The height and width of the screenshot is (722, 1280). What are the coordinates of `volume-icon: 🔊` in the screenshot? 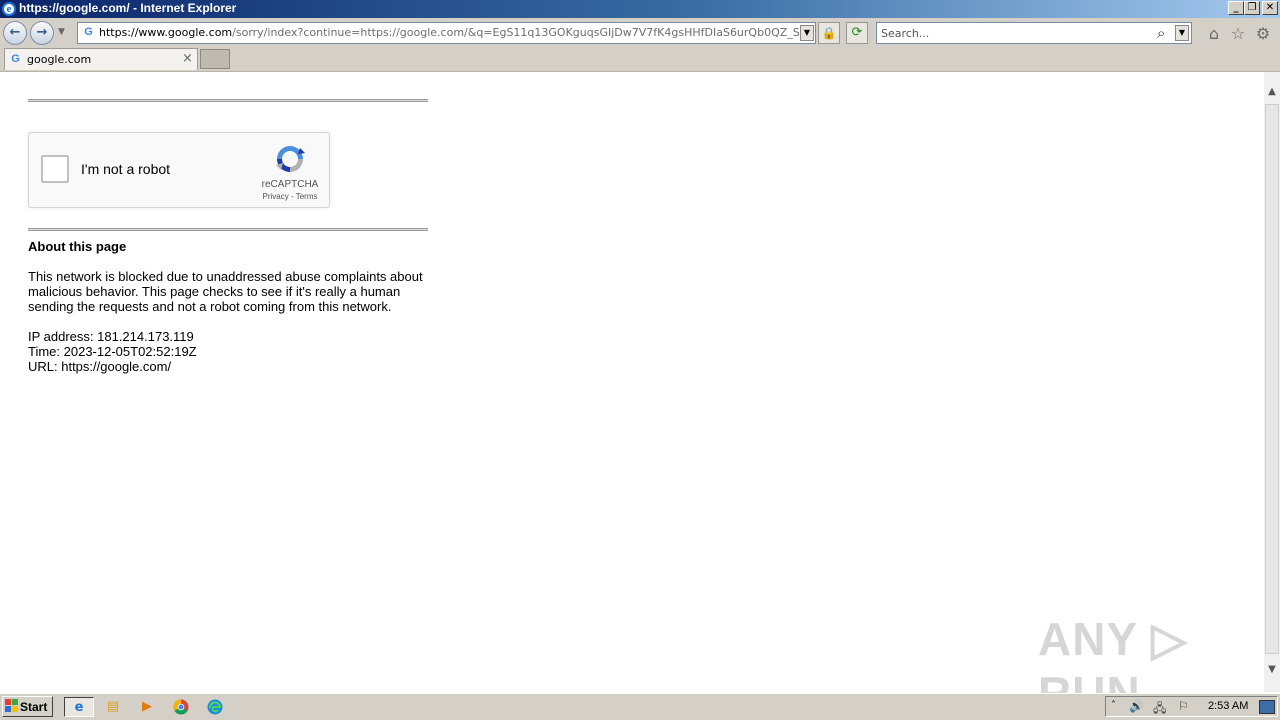 It's located at (1136, 706).